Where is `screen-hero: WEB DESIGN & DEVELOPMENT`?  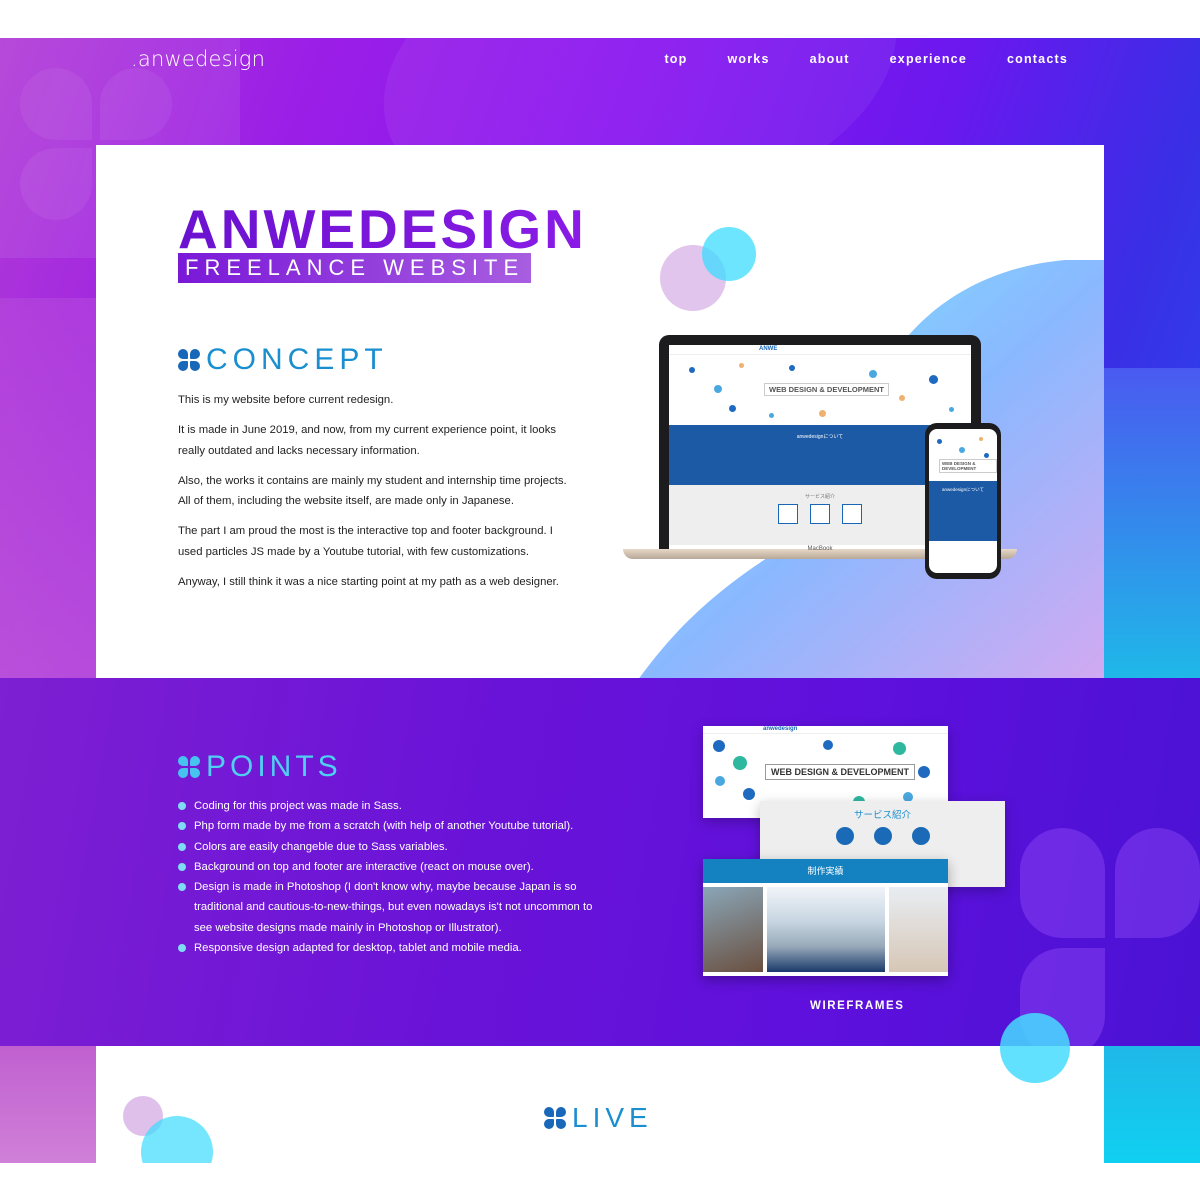 screen-hero: WEB DESIGN & DEVELOPMENT is located at coordinates (820, 390).